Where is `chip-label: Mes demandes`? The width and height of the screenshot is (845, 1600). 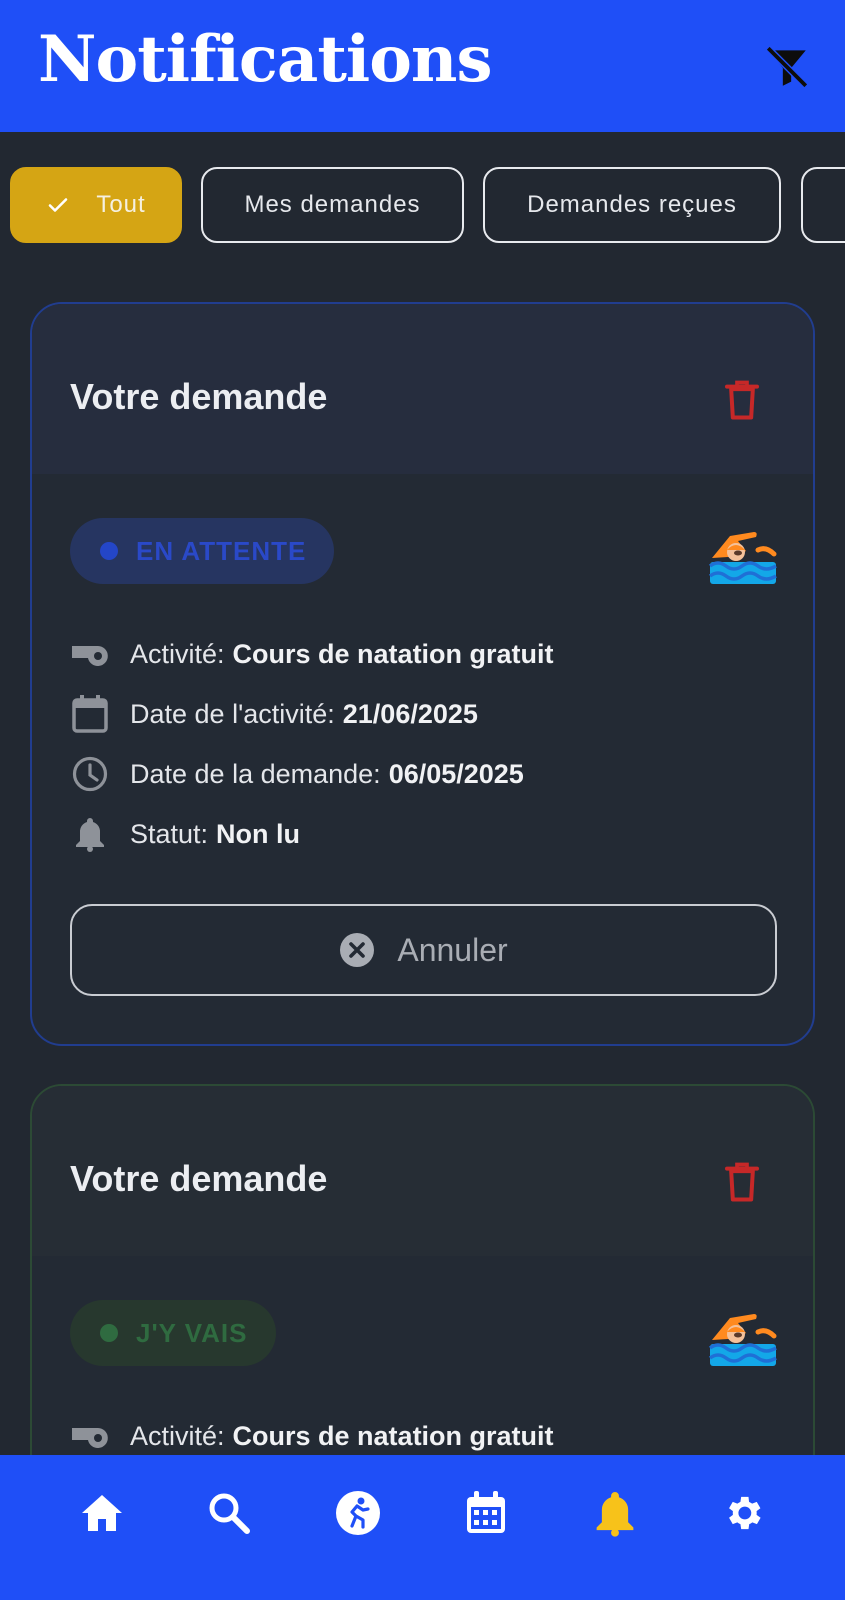
chip-label: Mes demandes is located at coordinates (332, 204).